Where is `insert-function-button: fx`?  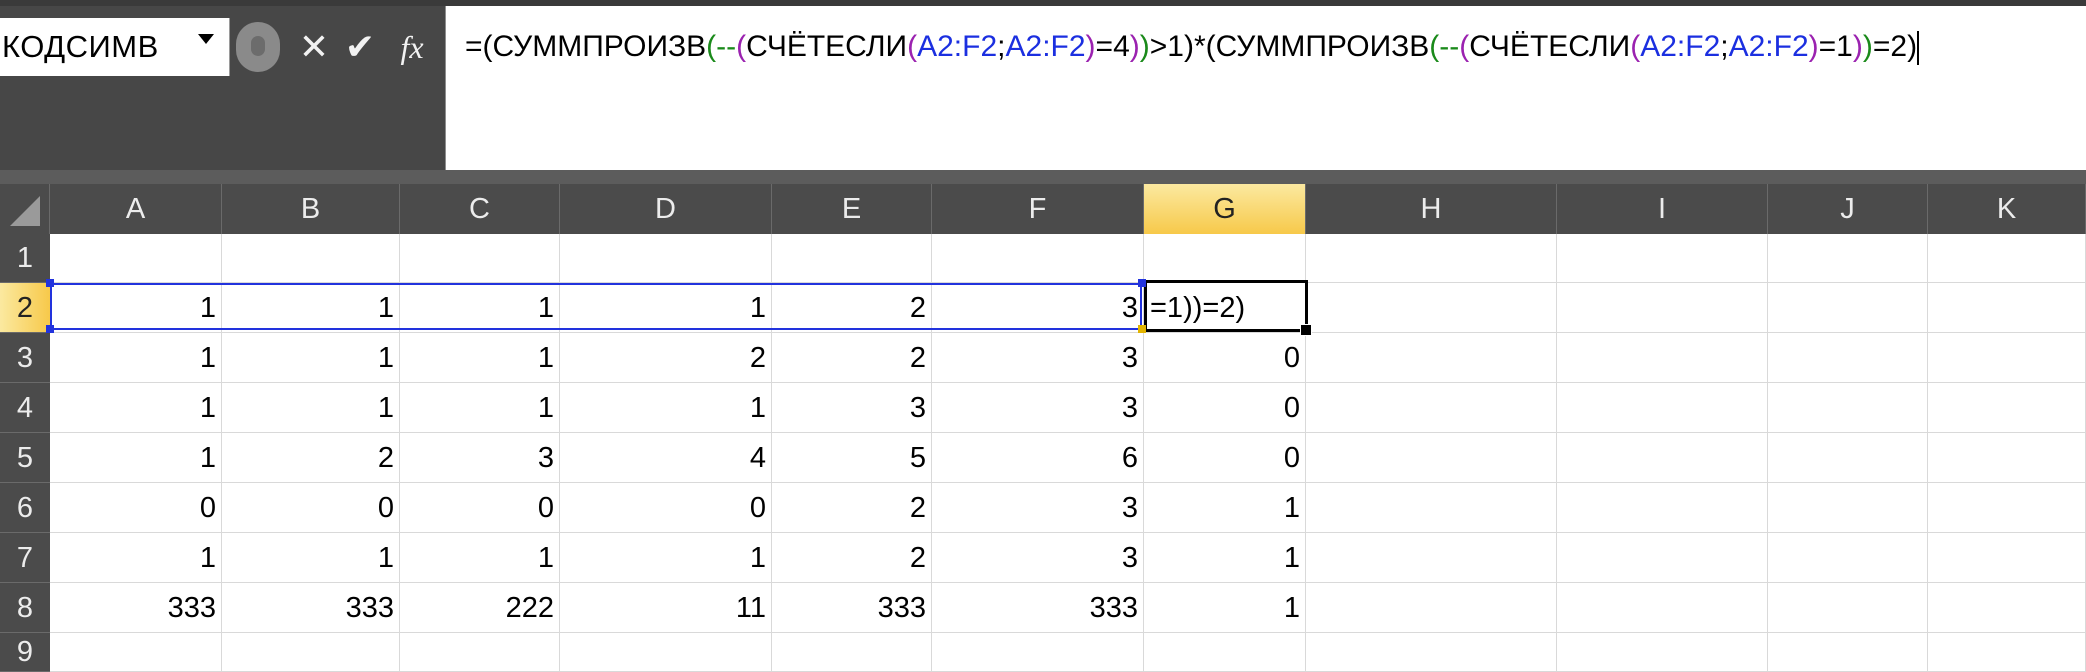
insert-function-button: fx is located at coordinates (412, 47).